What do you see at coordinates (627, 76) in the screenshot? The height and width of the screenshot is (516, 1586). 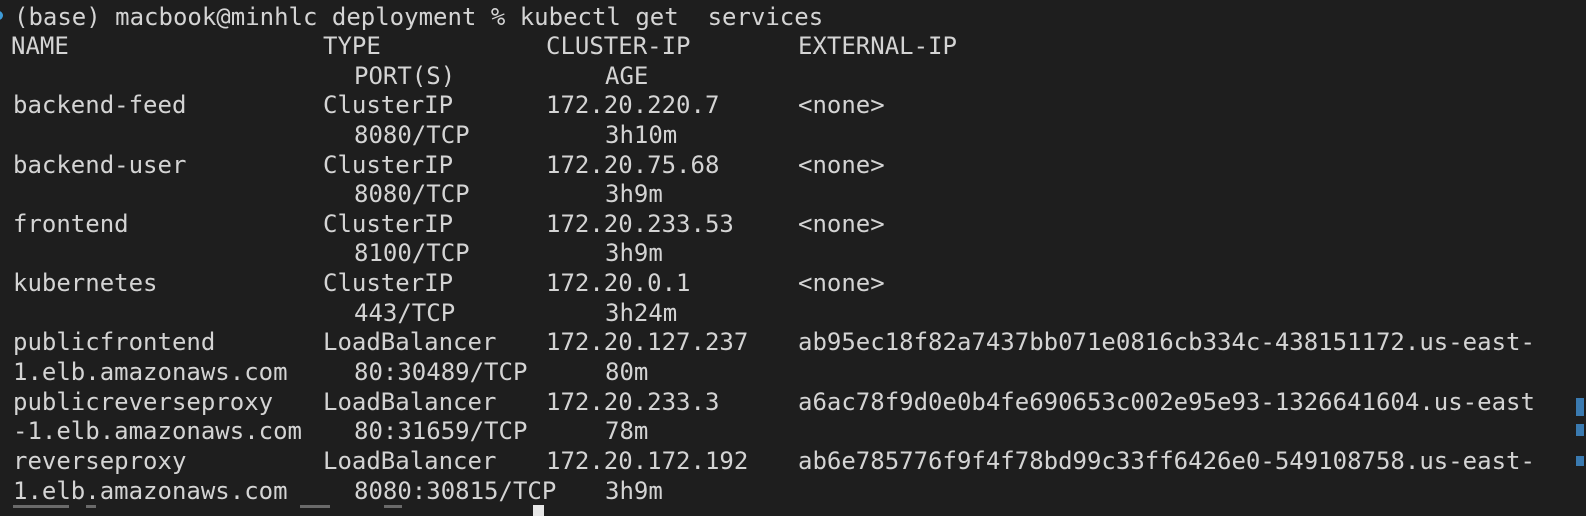 I see `header-age: AGE` at bounding box center [627, 76].